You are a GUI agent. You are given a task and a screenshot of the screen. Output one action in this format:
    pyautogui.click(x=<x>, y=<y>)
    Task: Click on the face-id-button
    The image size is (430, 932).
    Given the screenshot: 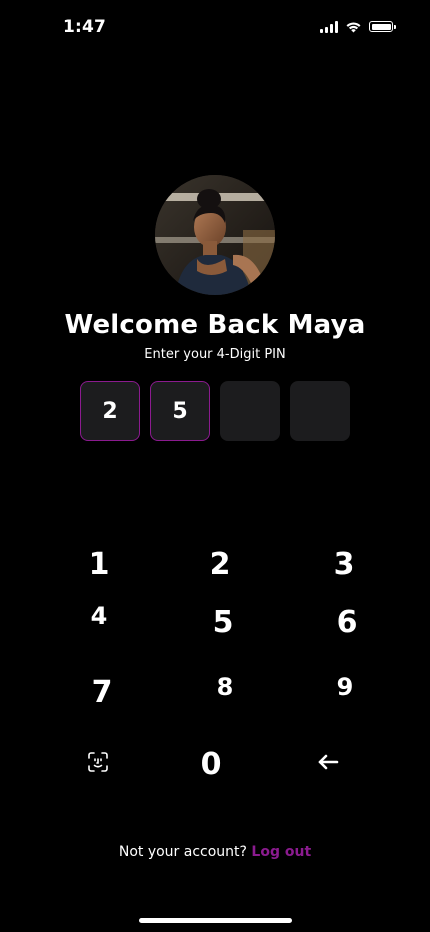 What is the action you would take?
    pyautogui.click(x=98, y=762)
    